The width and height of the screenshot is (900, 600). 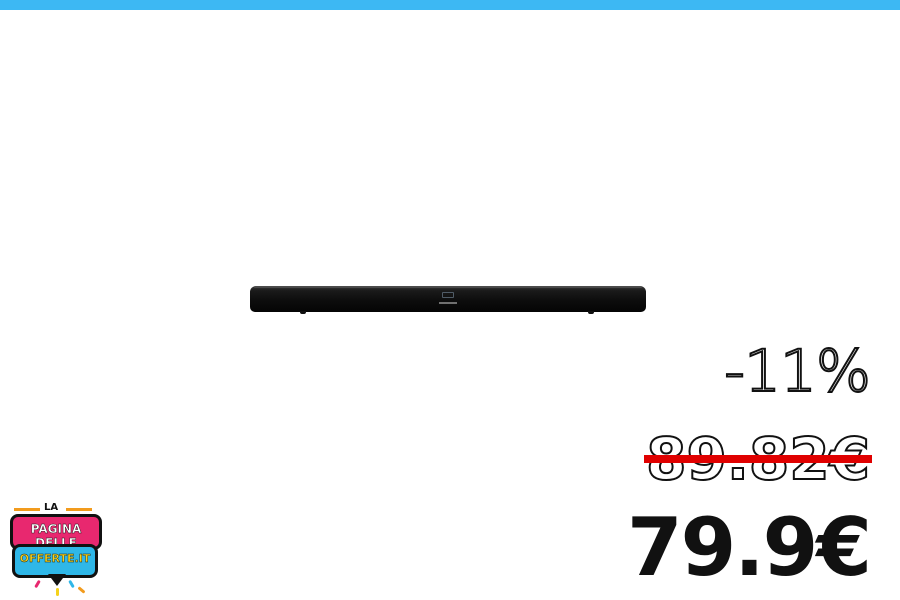 What do you see at coordinates (51, 507) in the screenshot?
I see `logo-text-la: LA` at bounding box center [51, 507].